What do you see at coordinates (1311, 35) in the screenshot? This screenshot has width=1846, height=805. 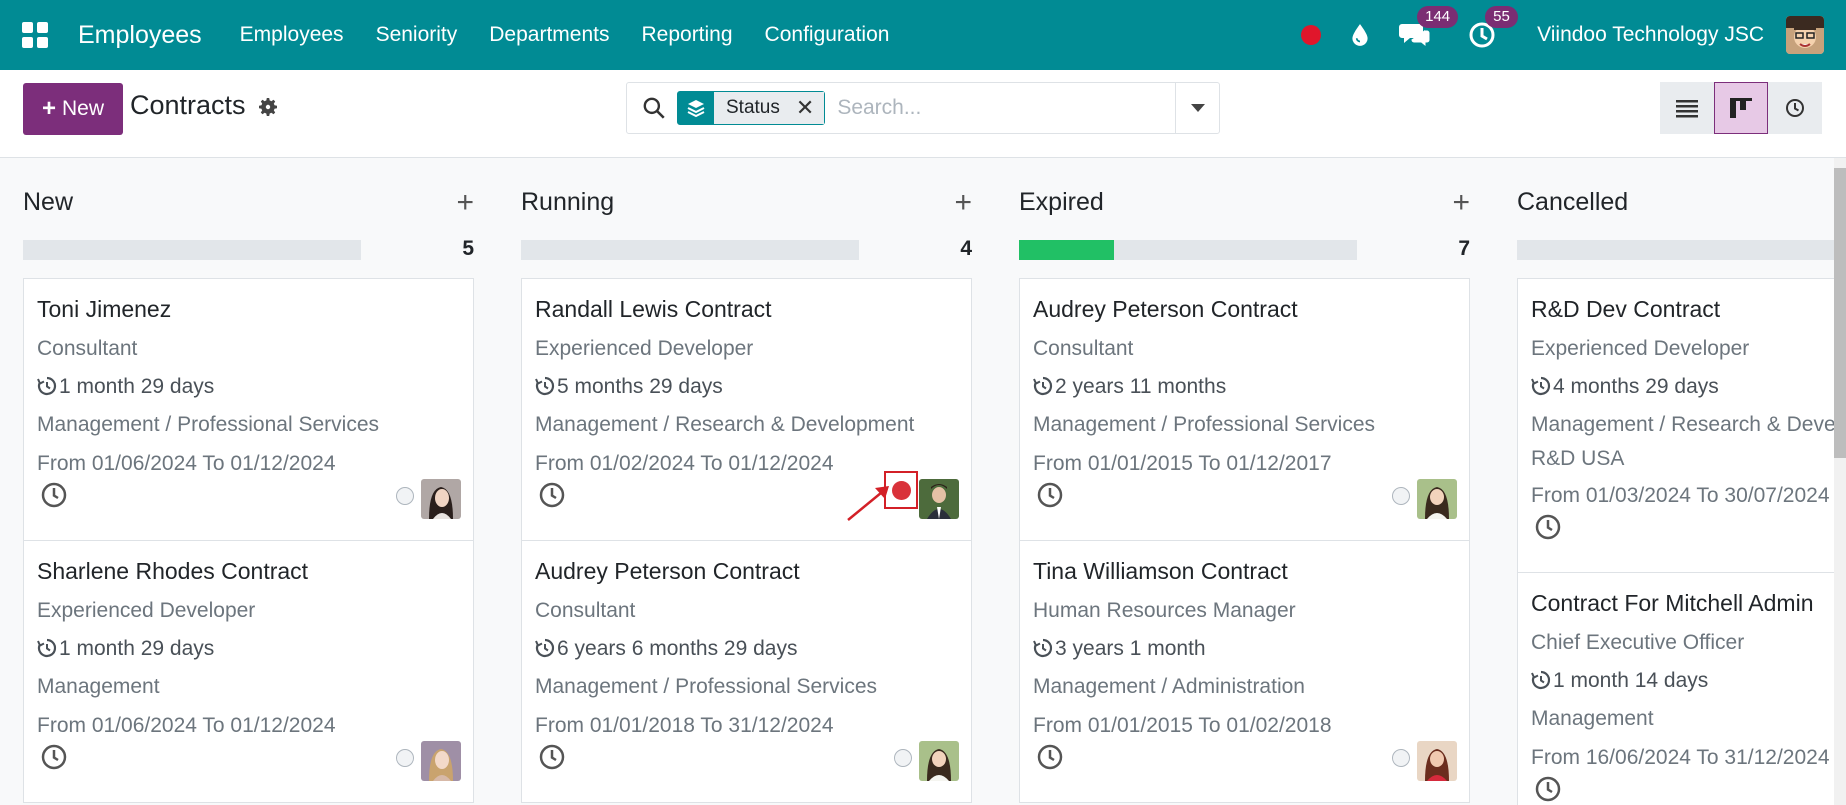 I see `record-indicator-icon` at bounding box center [1311, 35].